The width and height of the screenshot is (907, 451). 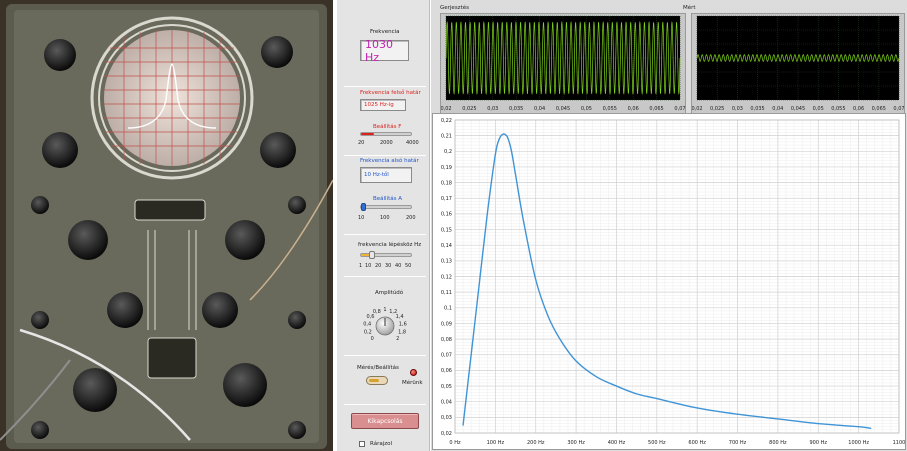 What do you see at coordinates (697, 109) in the screenshot?
I see `measured-x-tick: 0,02` at bounding box center [697, 109].